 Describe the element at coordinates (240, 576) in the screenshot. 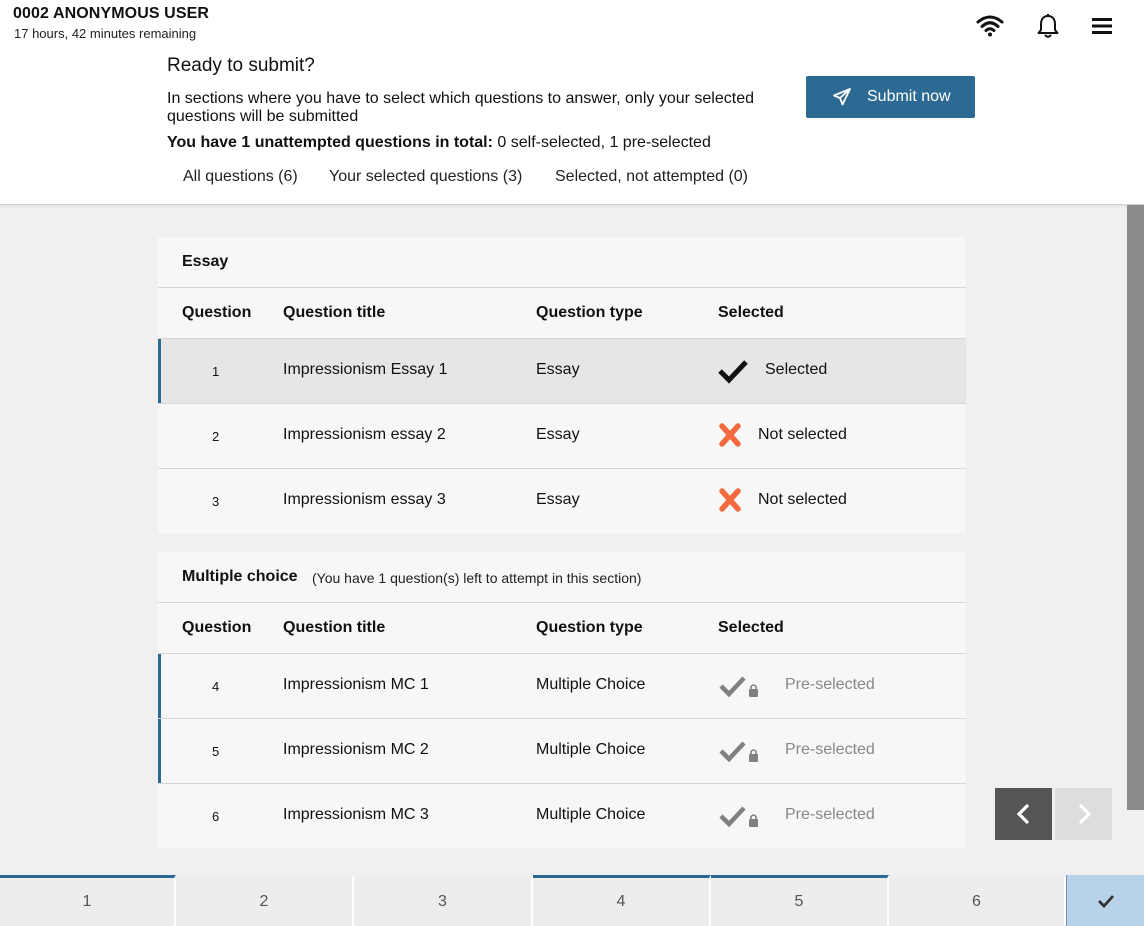

I see `section-title: Multiple choice` at that location.